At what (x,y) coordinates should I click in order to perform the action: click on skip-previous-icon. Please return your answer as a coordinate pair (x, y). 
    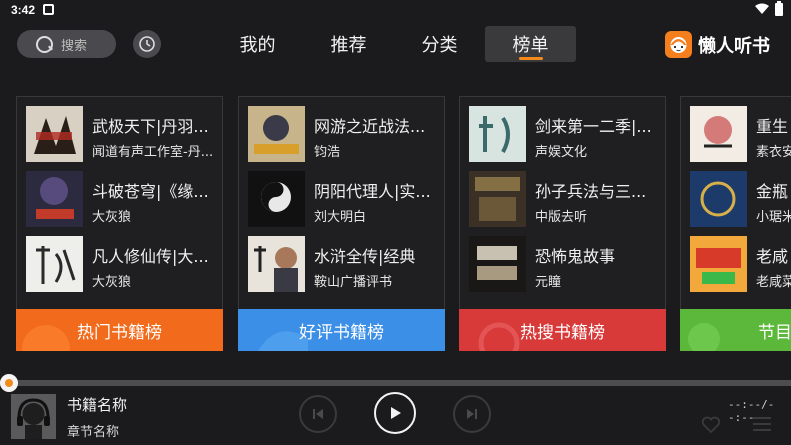
    Looking at the image, I should click on (318, 414).